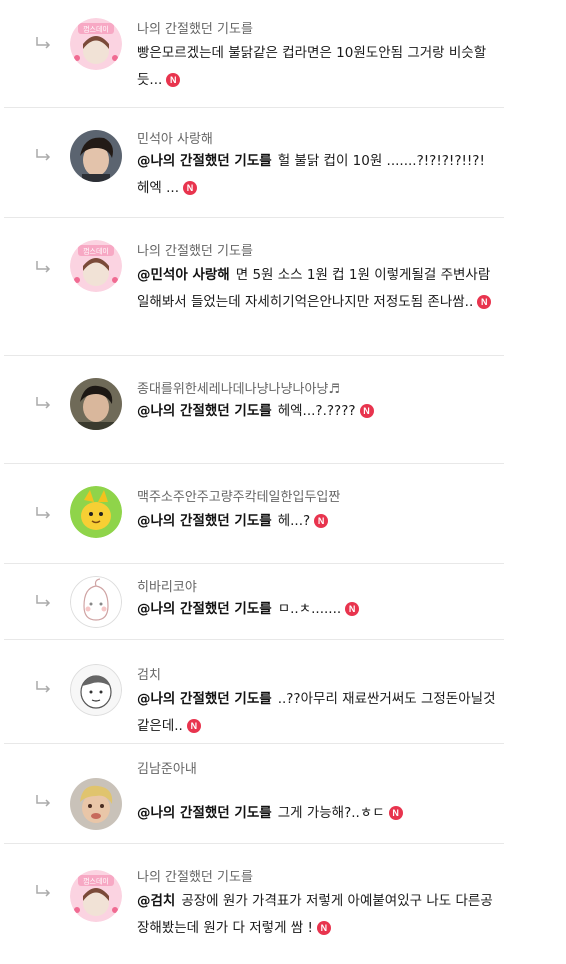  Describe the element at coordinates (167, 585) in the screenshot. I see `comment-nickname: 히바리코야` at that location.